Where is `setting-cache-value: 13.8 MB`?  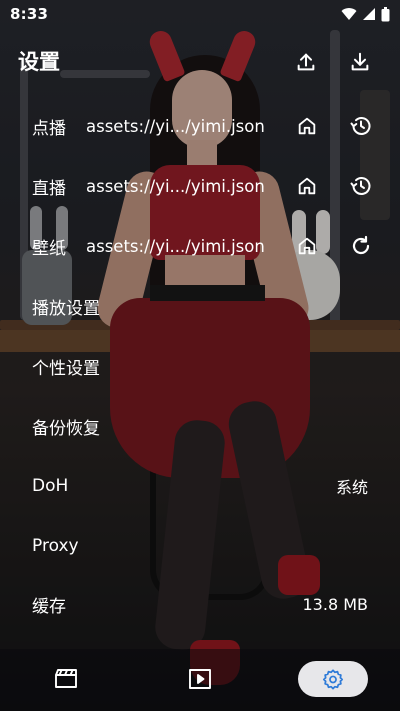
setting-cache-value: 13.8 MB is located at coordinates (335, 604).